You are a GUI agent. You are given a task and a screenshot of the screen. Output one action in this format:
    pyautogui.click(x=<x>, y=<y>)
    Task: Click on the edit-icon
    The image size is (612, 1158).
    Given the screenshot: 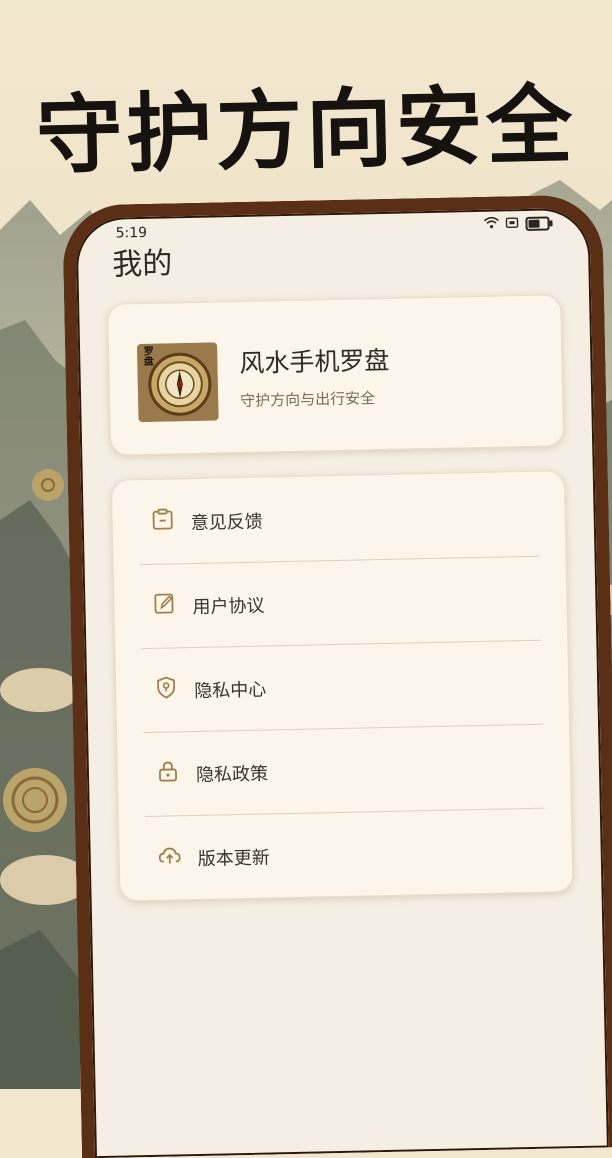 What is the action you would take?
    pyautogui.click(x=164, y=603)
    